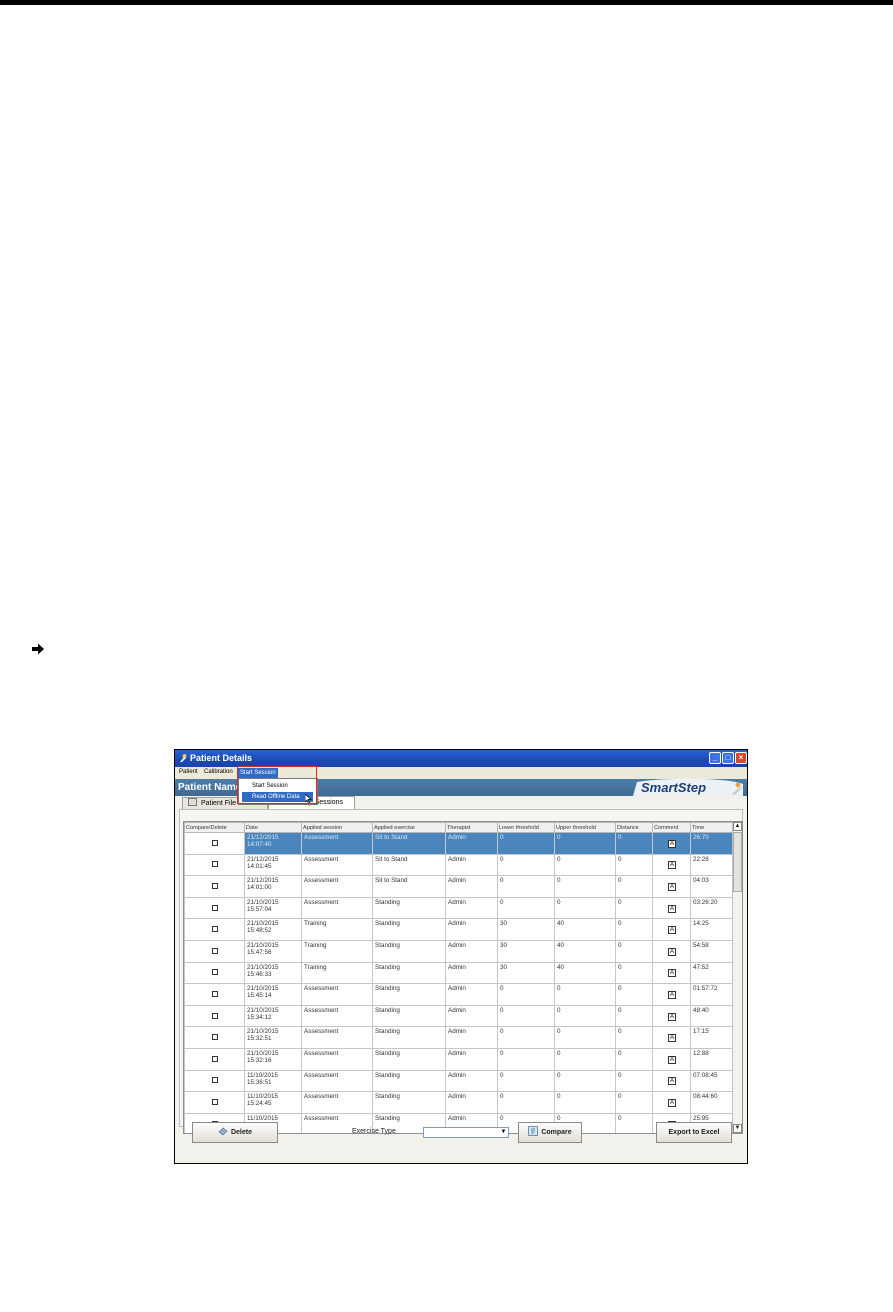 The height and width of the screenshot is (1312, 893). Describe the element at coordinates (737, 826) in the screenshot. I see `scroll-up-icon: ▲` at that location.